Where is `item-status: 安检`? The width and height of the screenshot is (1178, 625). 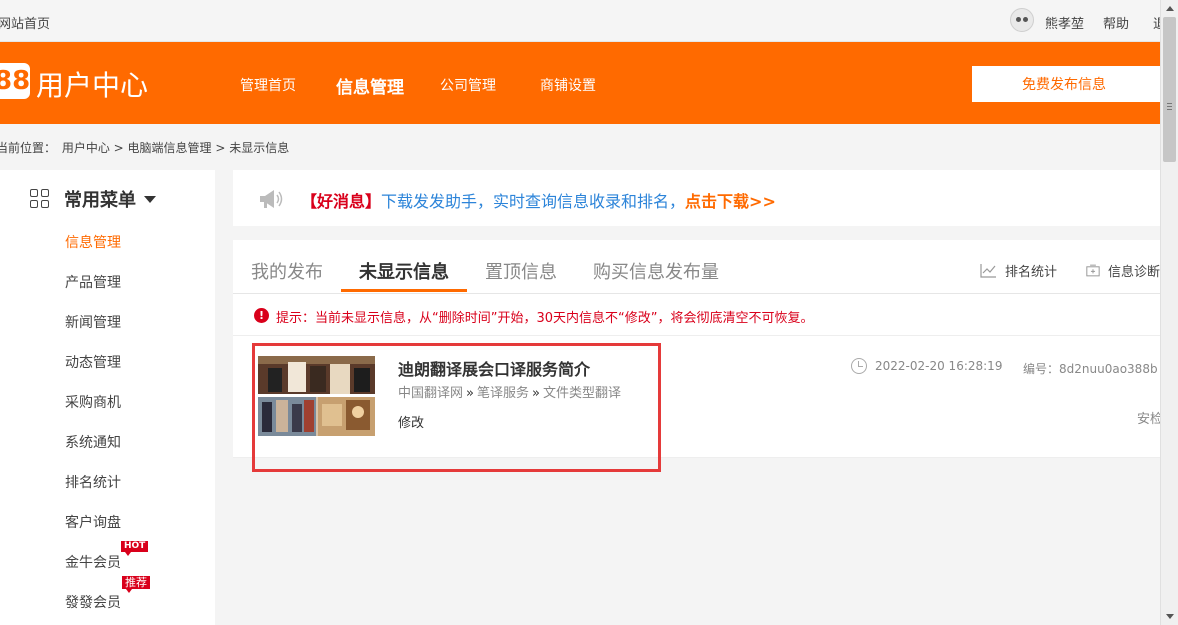 item-status: 安检 is located at coordinates (1148, 419).